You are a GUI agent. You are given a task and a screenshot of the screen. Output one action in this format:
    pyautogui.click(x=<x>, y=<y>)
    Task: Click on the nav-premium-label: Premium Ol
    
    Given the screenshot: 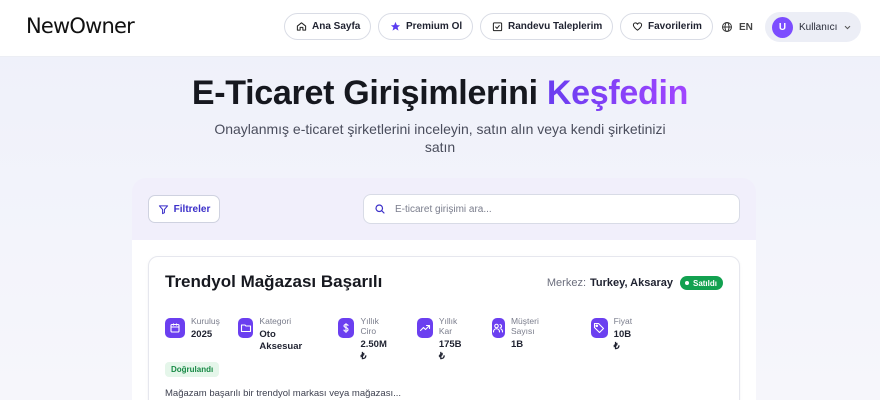 What is the action you would take?
    pyautogui.click(x=434, y=26)
    